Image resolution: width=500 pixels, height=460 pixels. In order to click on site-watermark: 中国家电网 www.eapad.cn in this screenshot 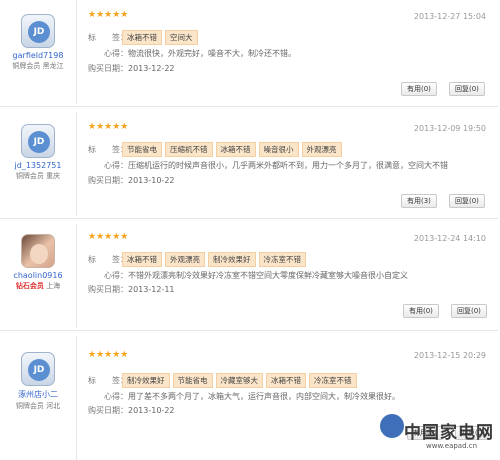, I will do `click(437, 433)`.